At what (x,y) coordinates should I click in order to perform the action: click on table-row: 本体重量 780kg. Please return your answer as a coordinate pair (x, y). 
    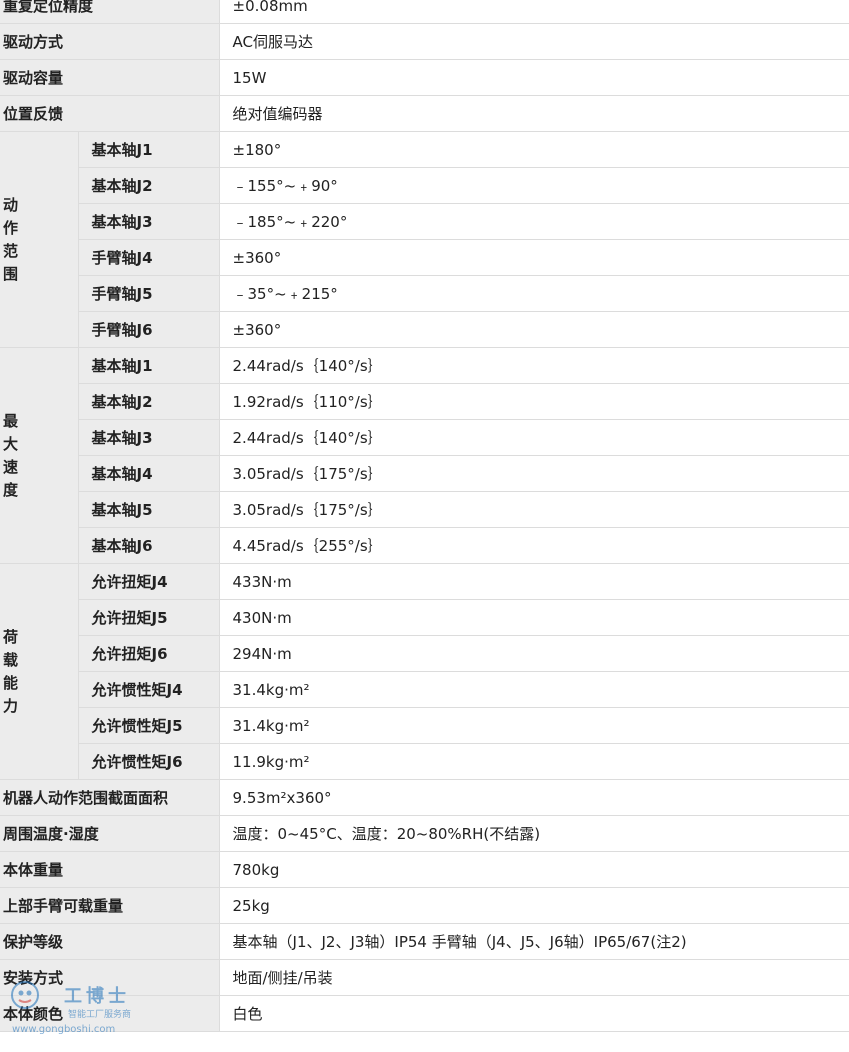
    Looking at the image, I should click on (424, 869).